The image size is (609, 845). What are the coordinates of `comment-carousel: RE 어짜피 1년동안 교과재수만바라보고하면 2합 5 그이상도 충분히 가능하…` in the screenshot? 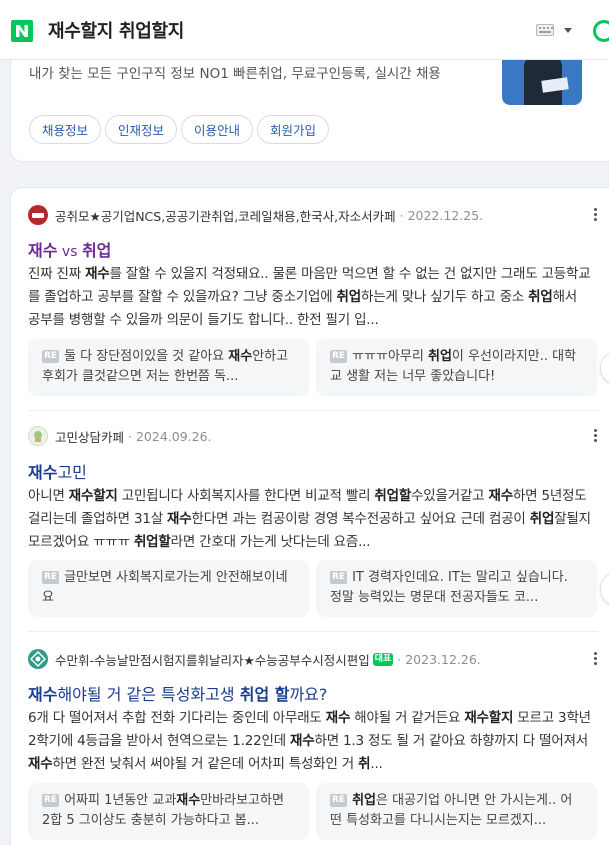 It's located at (318, 811).